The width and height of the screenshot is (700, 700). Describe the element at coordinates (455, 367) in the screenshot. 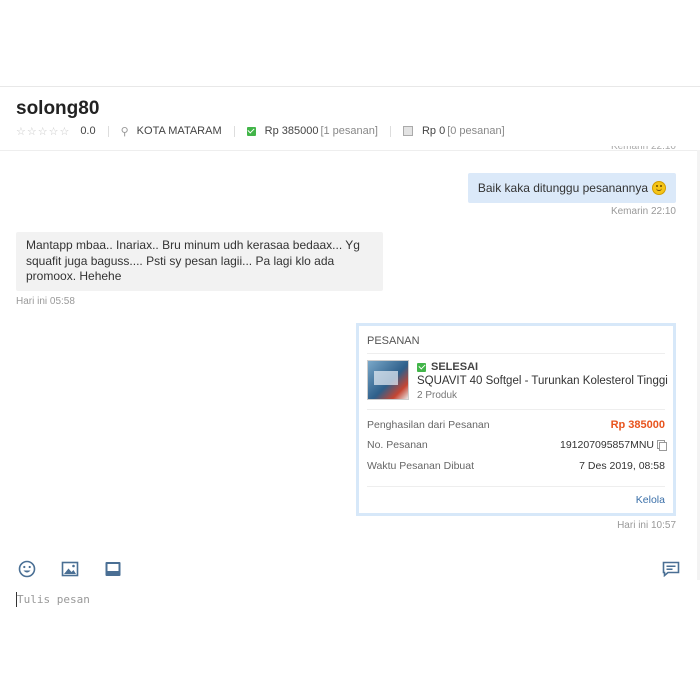

I see `order-status-label: SELESAI` at that location.